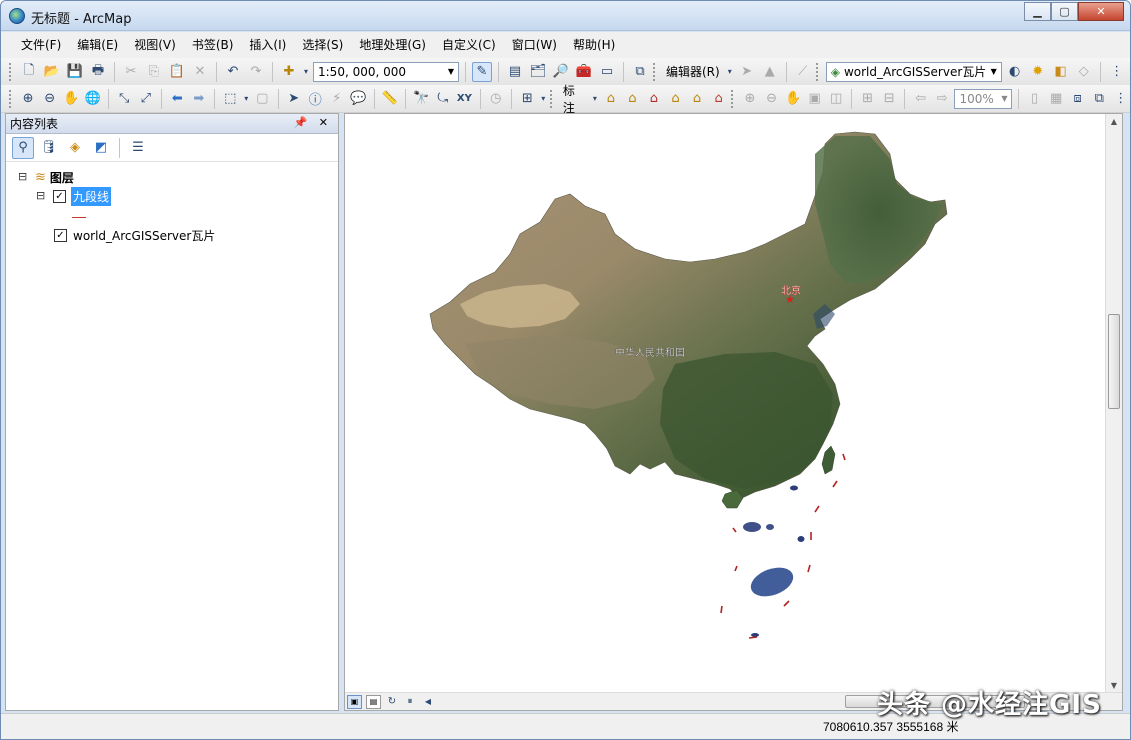 Image resolution: width=1131 pixels, height=740 pixels. I want to click on python-window-icon: ▭, so click(607, 72).